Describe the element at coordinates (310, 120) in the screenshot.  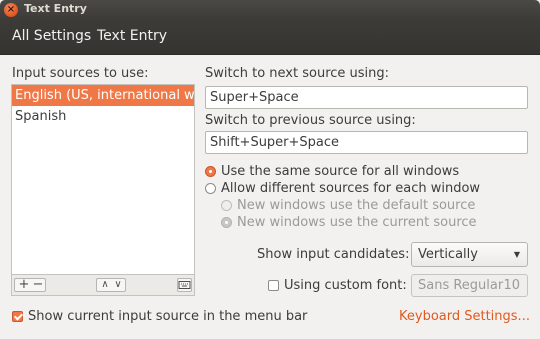
I see `prev-source-label: Switch to previous source using:` at that location.